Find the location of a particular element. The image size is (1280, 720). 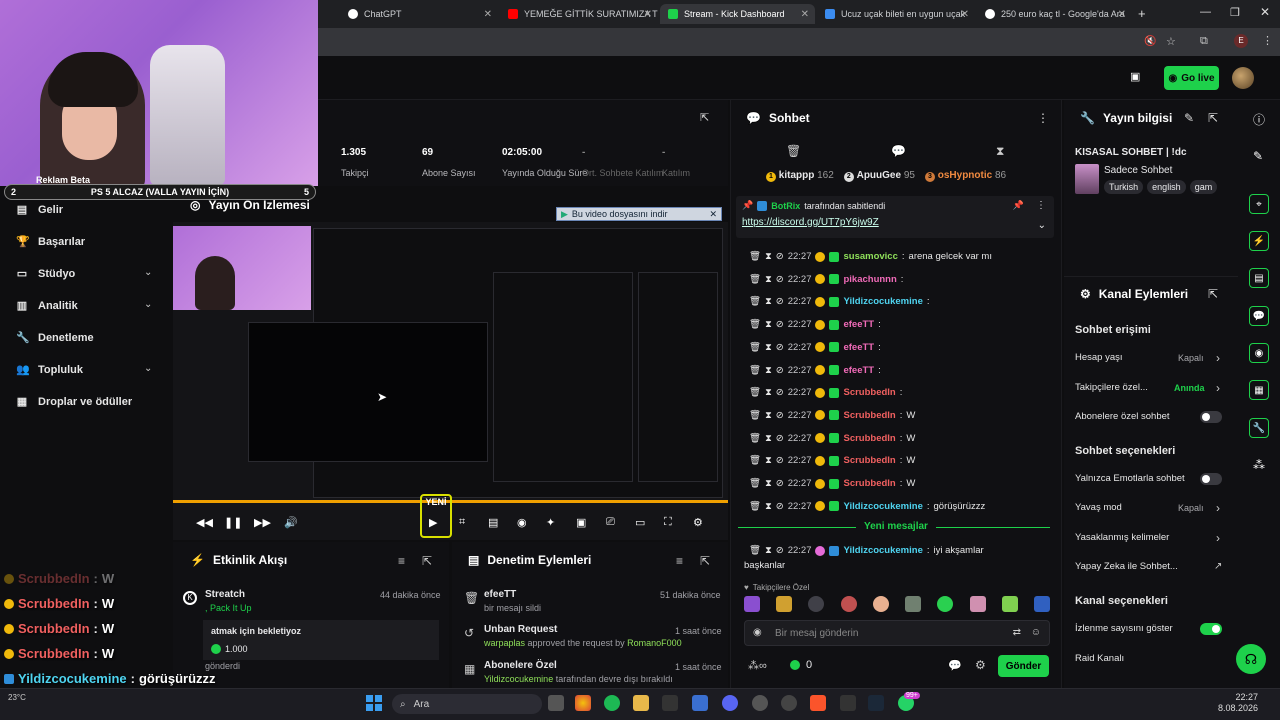

popout-icon: ⇱ is located at coordinates (1213, 294).